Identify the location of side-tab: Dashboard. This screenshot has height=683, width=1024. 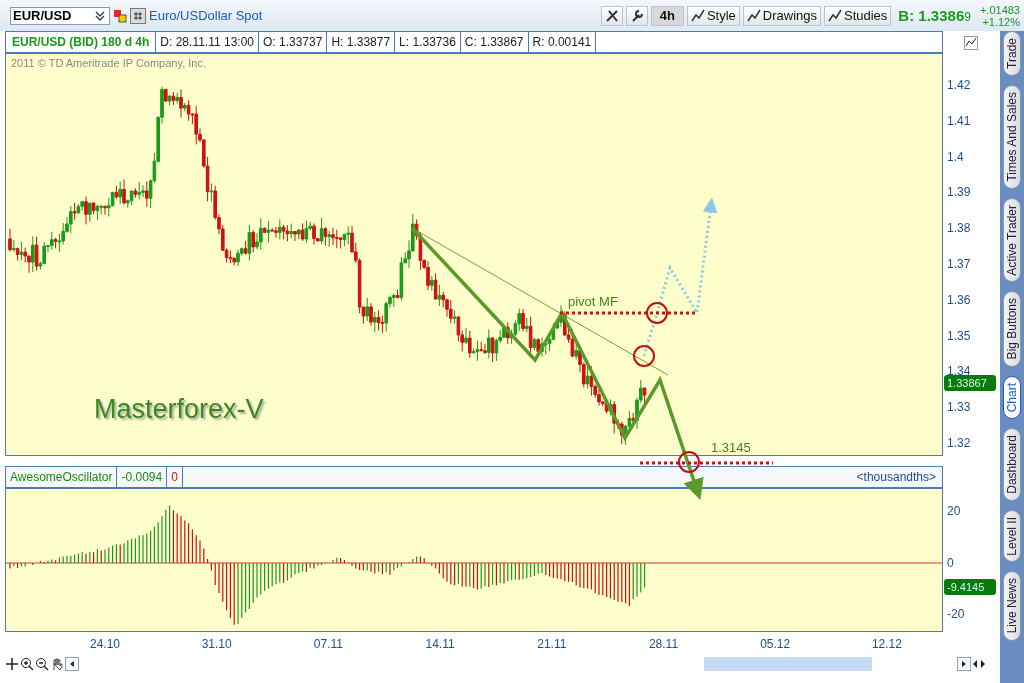
(1012, 464).